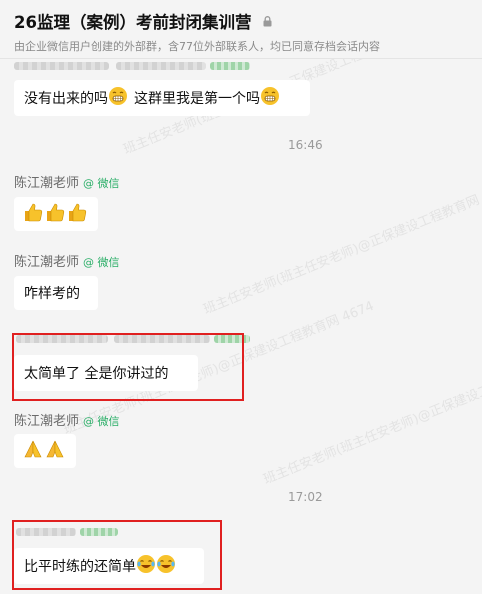  What do you see at coordinates (133, 22) in the screenshot?
I see `chat-title-text: 26监理（案例）考前封闭集训营` at bounding box center [133, 22].